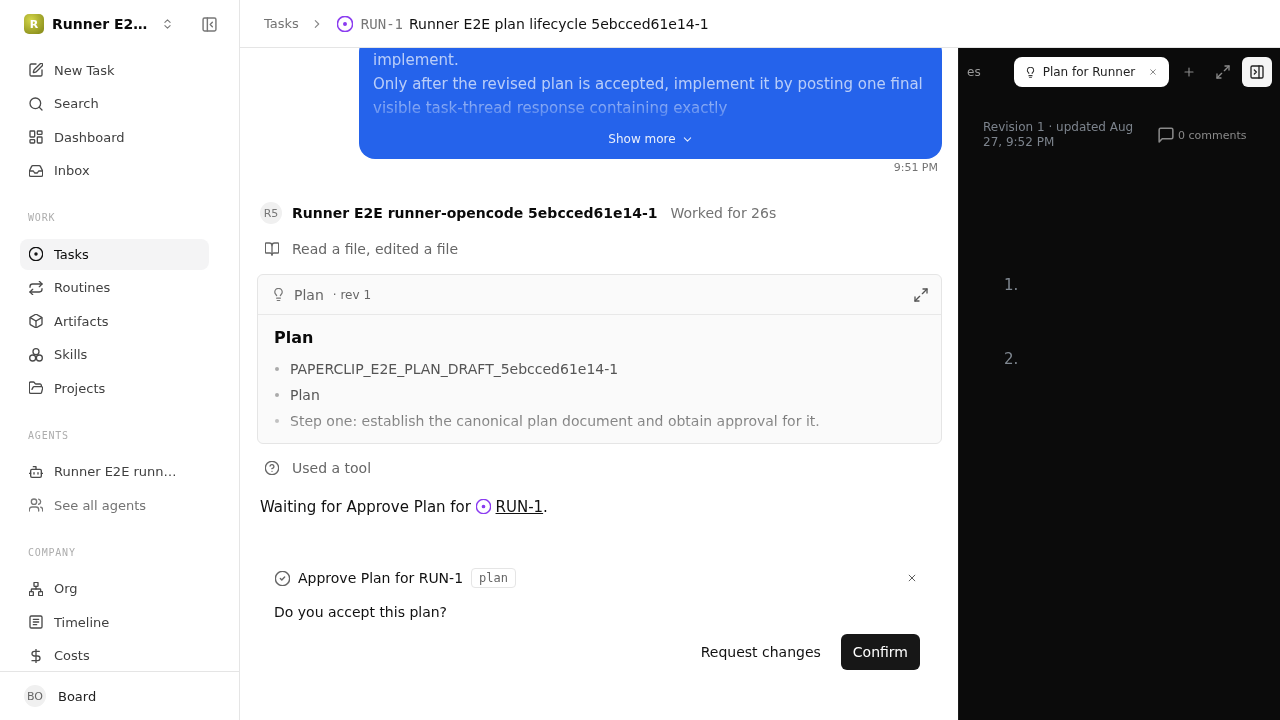 The width and height of the screenshot is (1280, 720). What do you see at coordinates (36, 170) in the screenshot?
I see `inbox-tray-icon` at bounding box center [36, 170].